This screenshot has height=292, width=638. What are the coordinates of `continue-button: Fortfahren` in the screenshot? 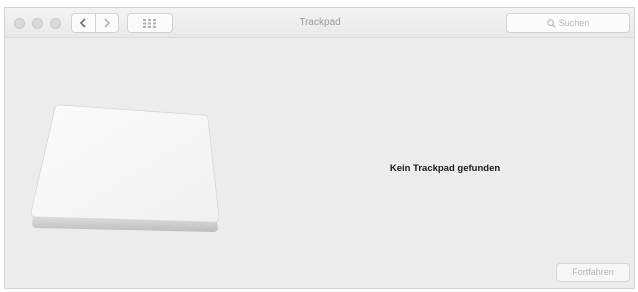 It's located at (593, 272).